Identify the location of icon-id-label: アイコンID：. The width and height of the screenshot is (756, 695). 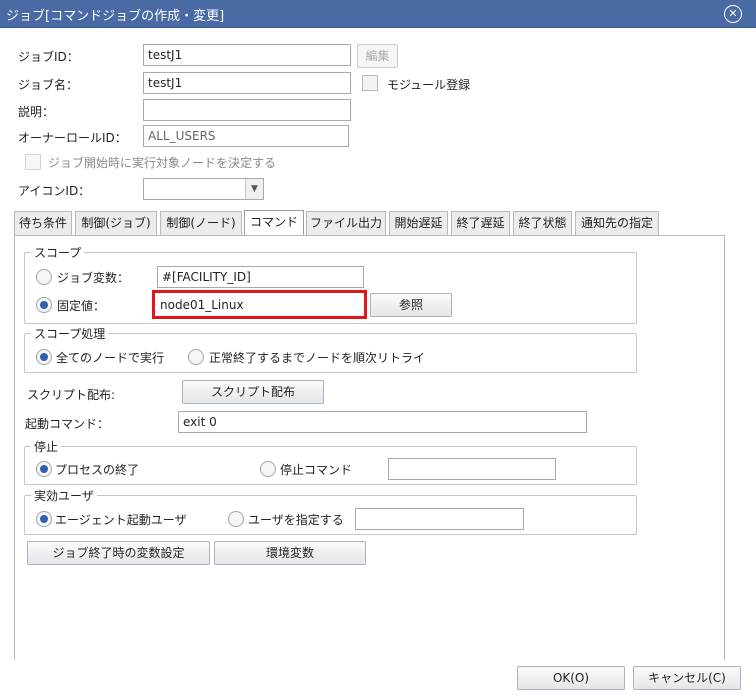
(54, 191).